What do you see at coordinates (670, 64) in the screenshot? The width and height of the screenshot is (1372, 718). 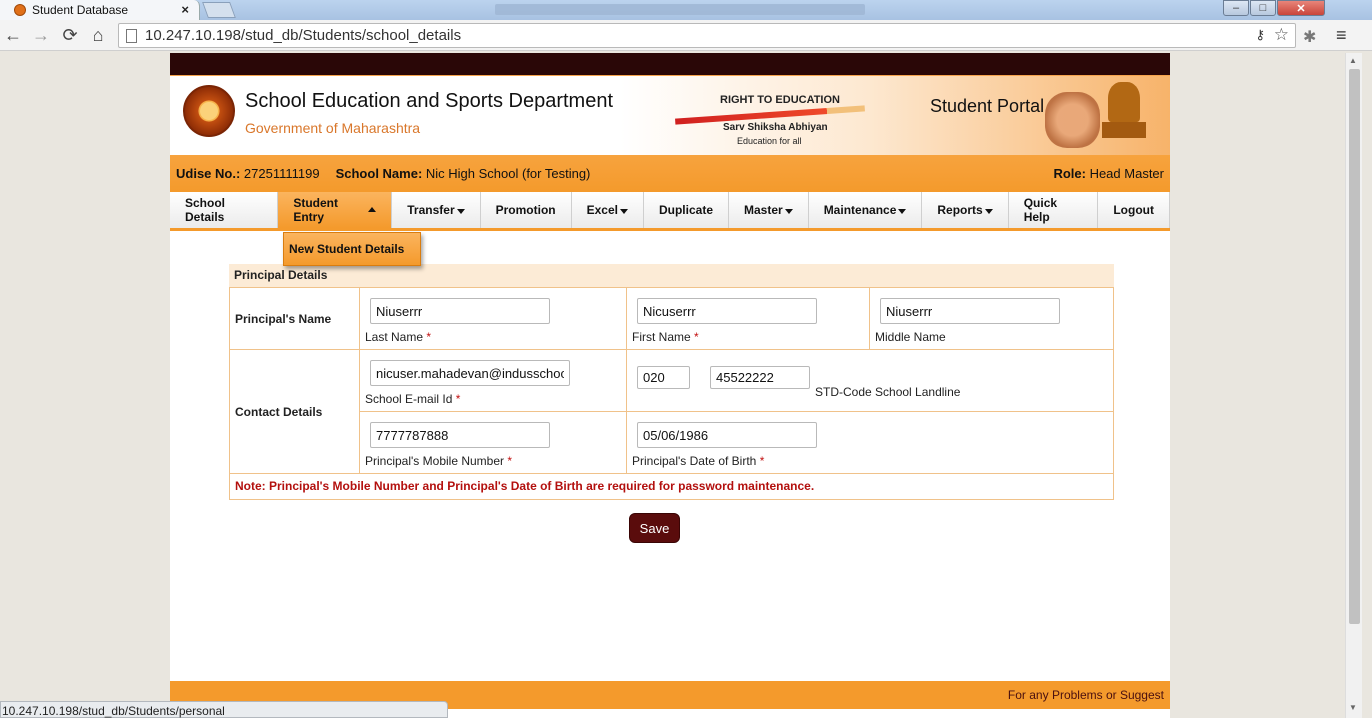 I see `top-band` at bounding box center [670, 64].